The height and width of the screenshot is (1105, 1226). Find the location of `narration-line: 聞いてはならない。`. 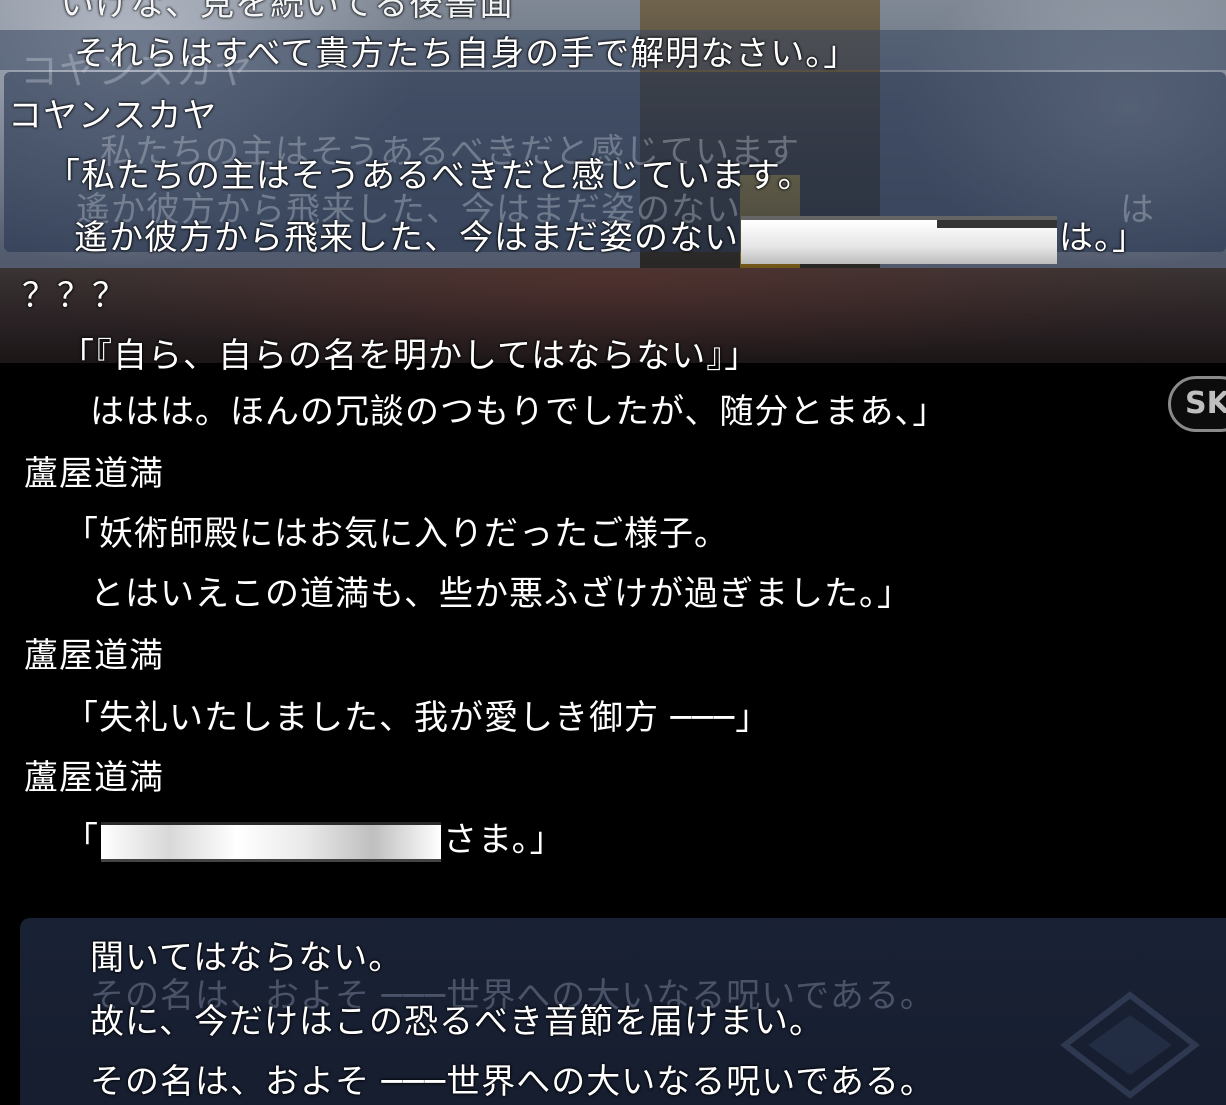

narration-line: 聞いてはならない。 is located at coordinates (247, 958).